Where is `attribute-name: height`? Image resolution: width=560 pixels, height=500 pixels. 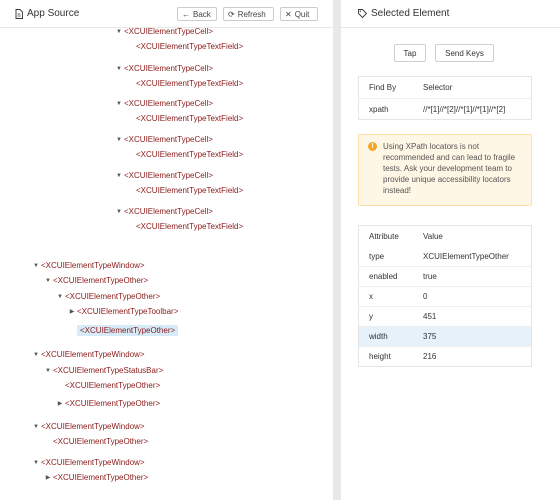 attribute-name: height is located at coordinates (380, 356).